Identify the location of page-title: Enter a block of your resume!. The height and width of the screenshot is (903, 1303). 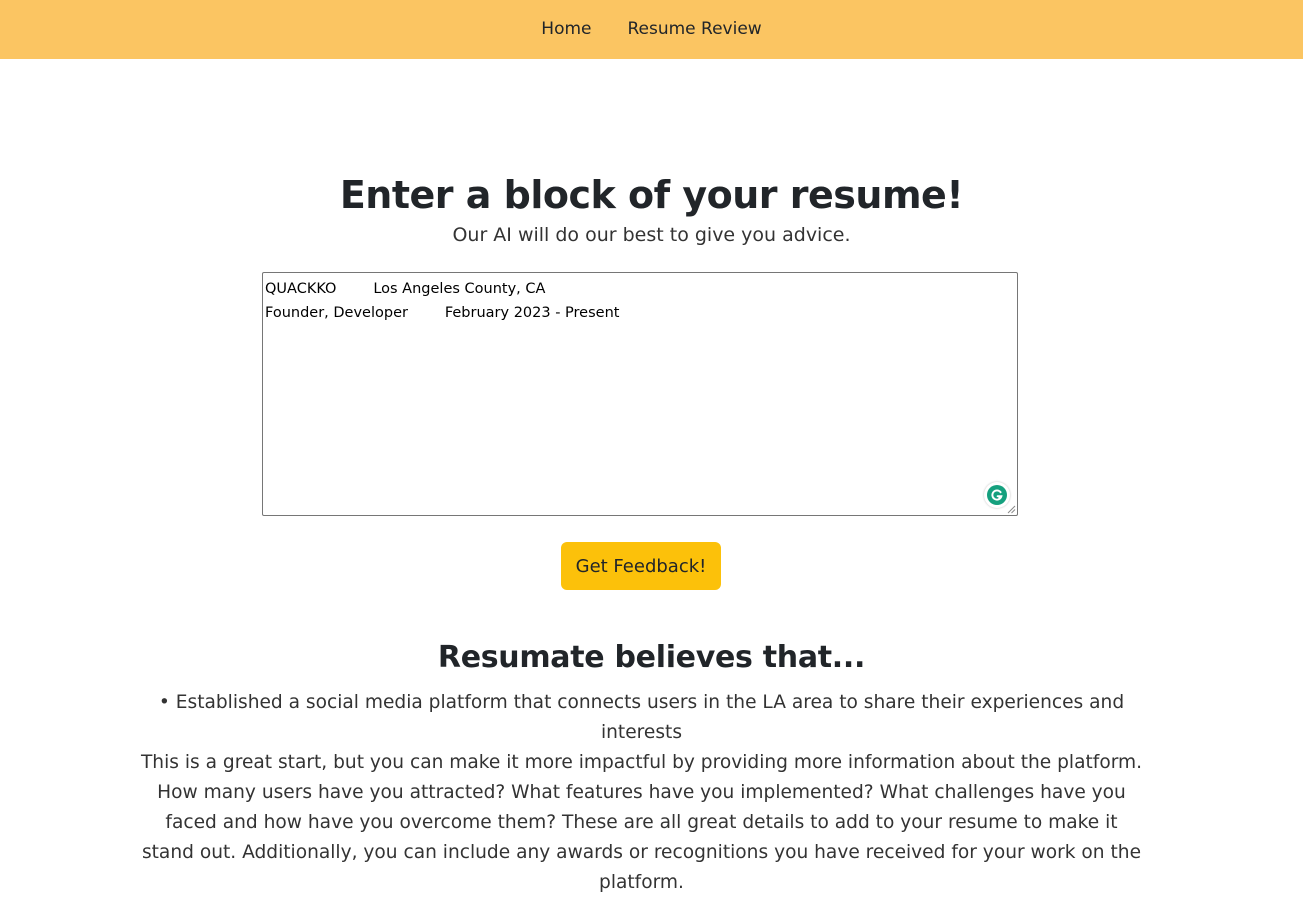
(651, 195).